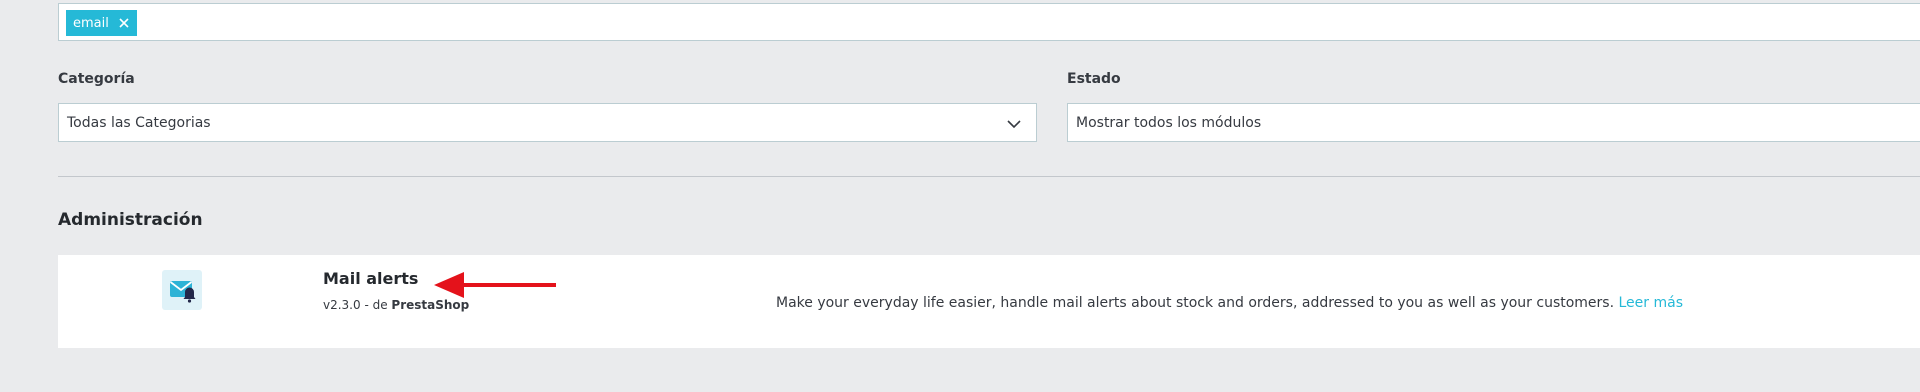 The width and height of the screenshot is (1920, 392). I want to click on divider, so click(989, 176).